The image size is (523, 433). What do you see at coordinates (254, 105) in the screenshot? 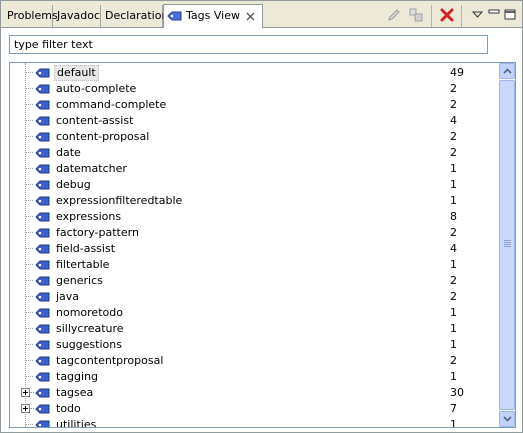
I see `tag-row: command-complete 2` at bounding box center [254, 105].